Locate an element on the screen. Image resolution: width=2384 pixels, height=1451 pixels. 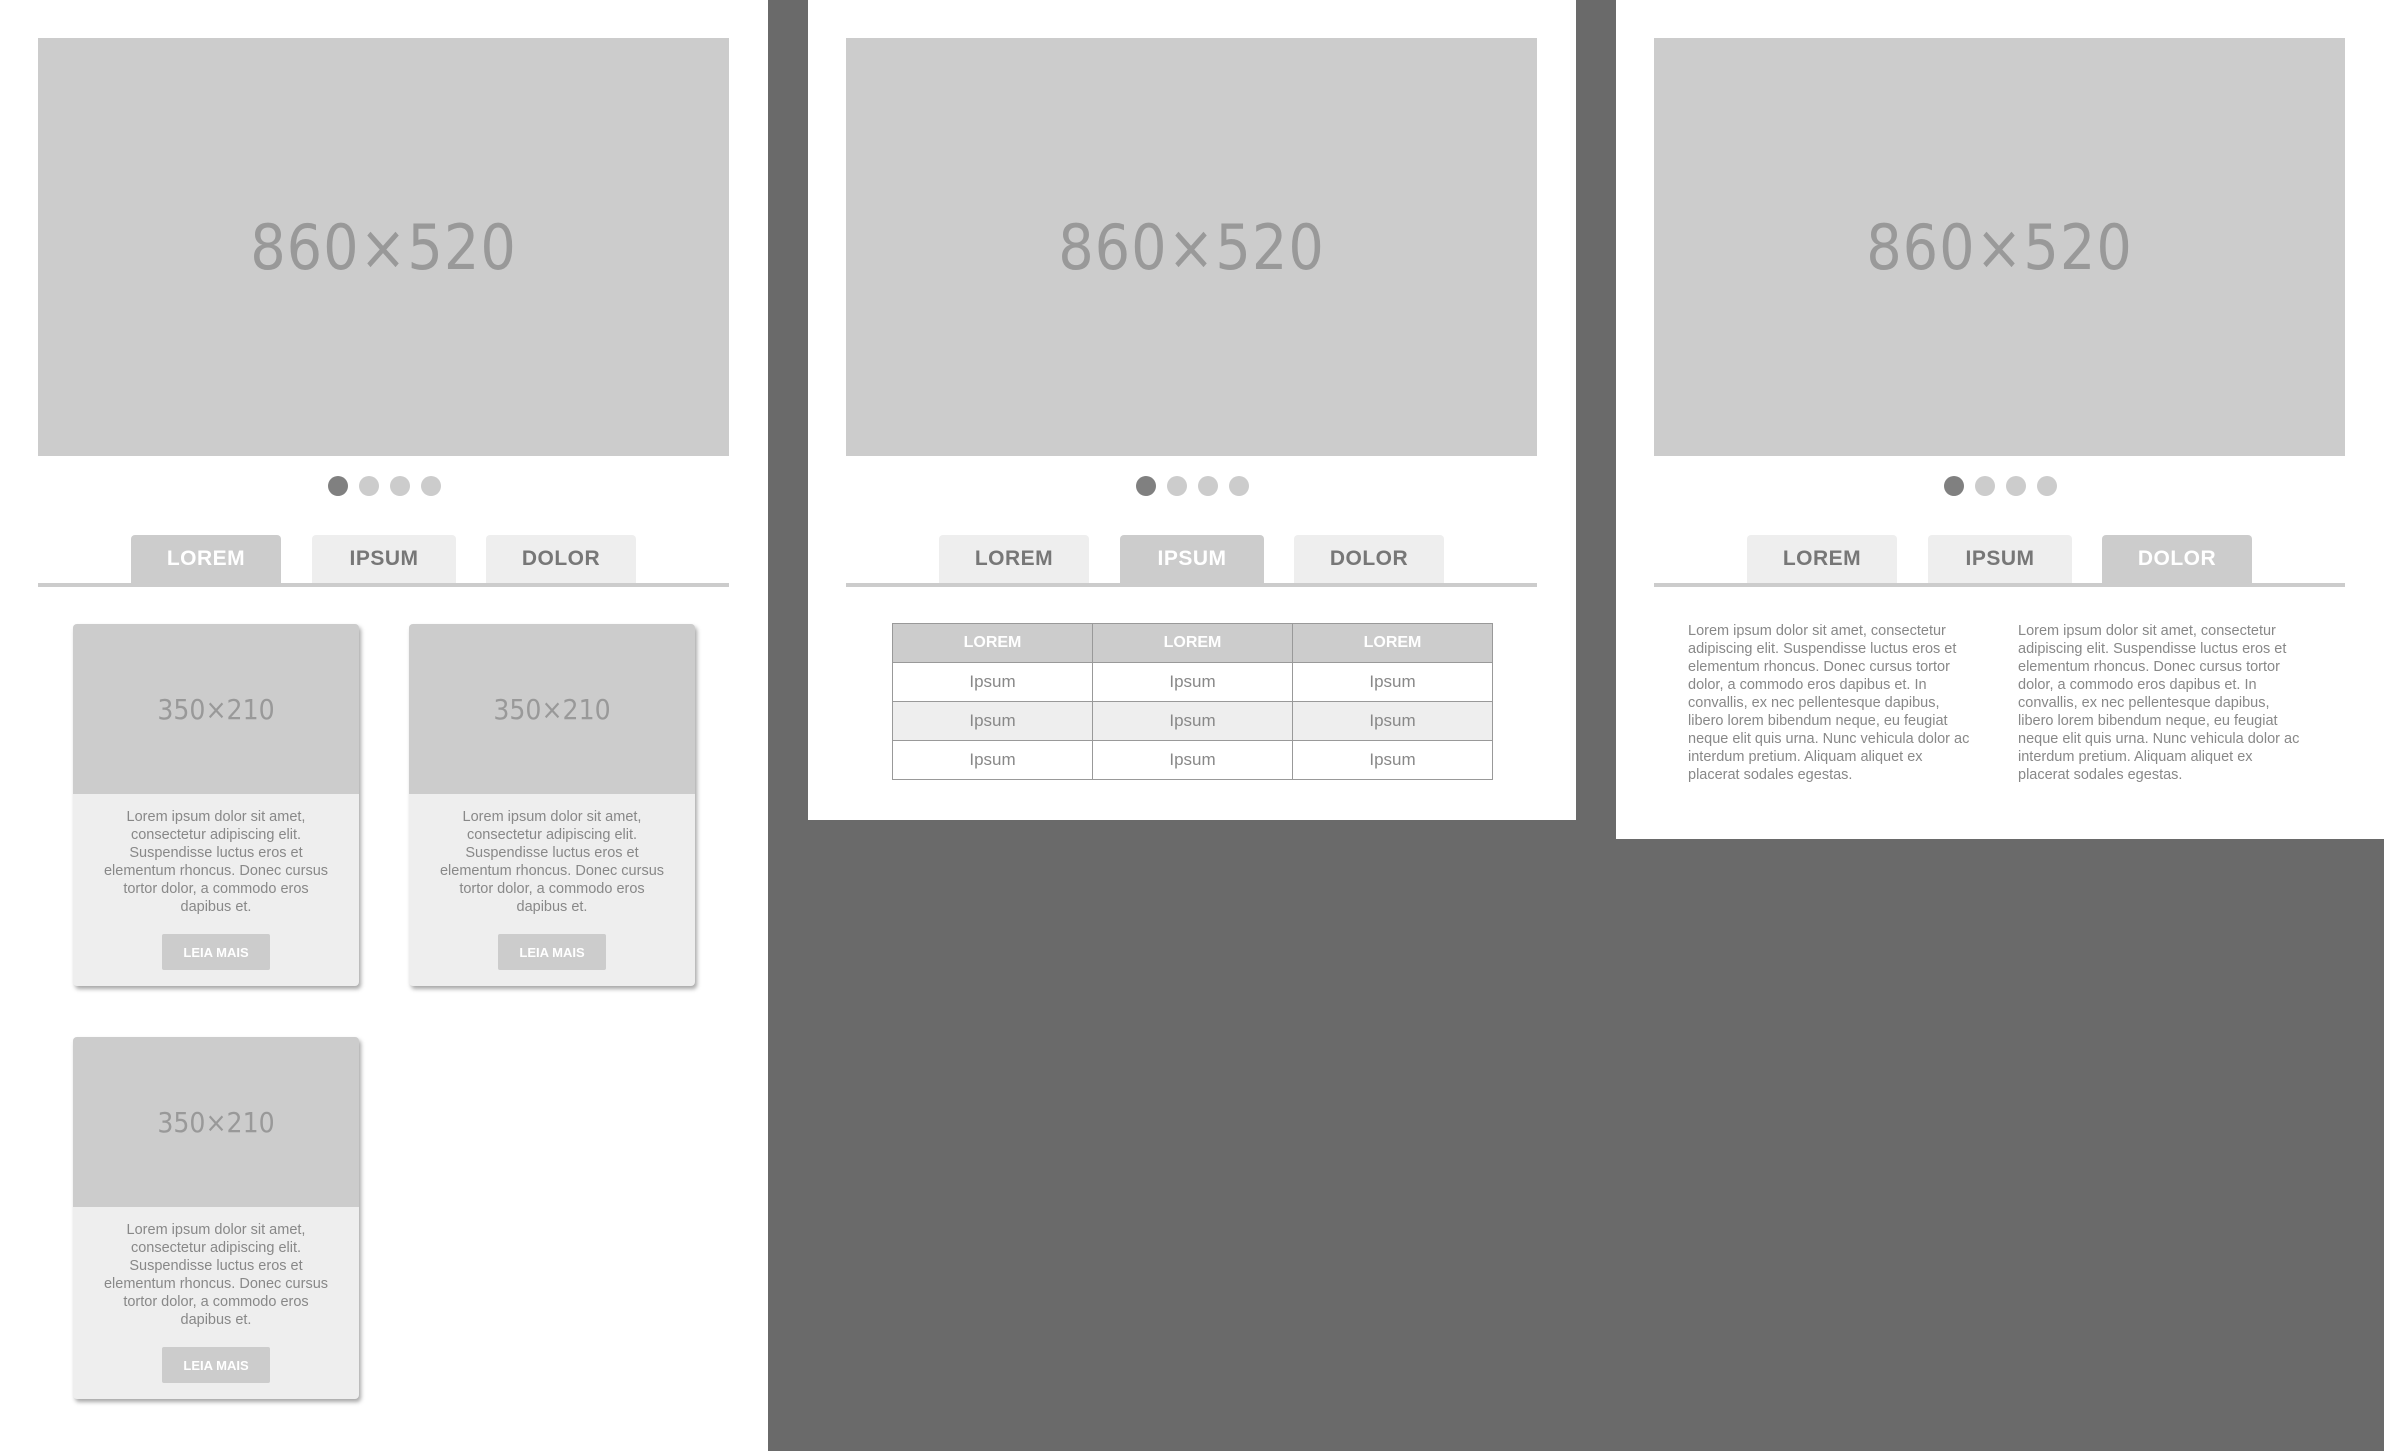
table-header-row: LOREM LOREM LOREM is located at coordinates (1192, 643).